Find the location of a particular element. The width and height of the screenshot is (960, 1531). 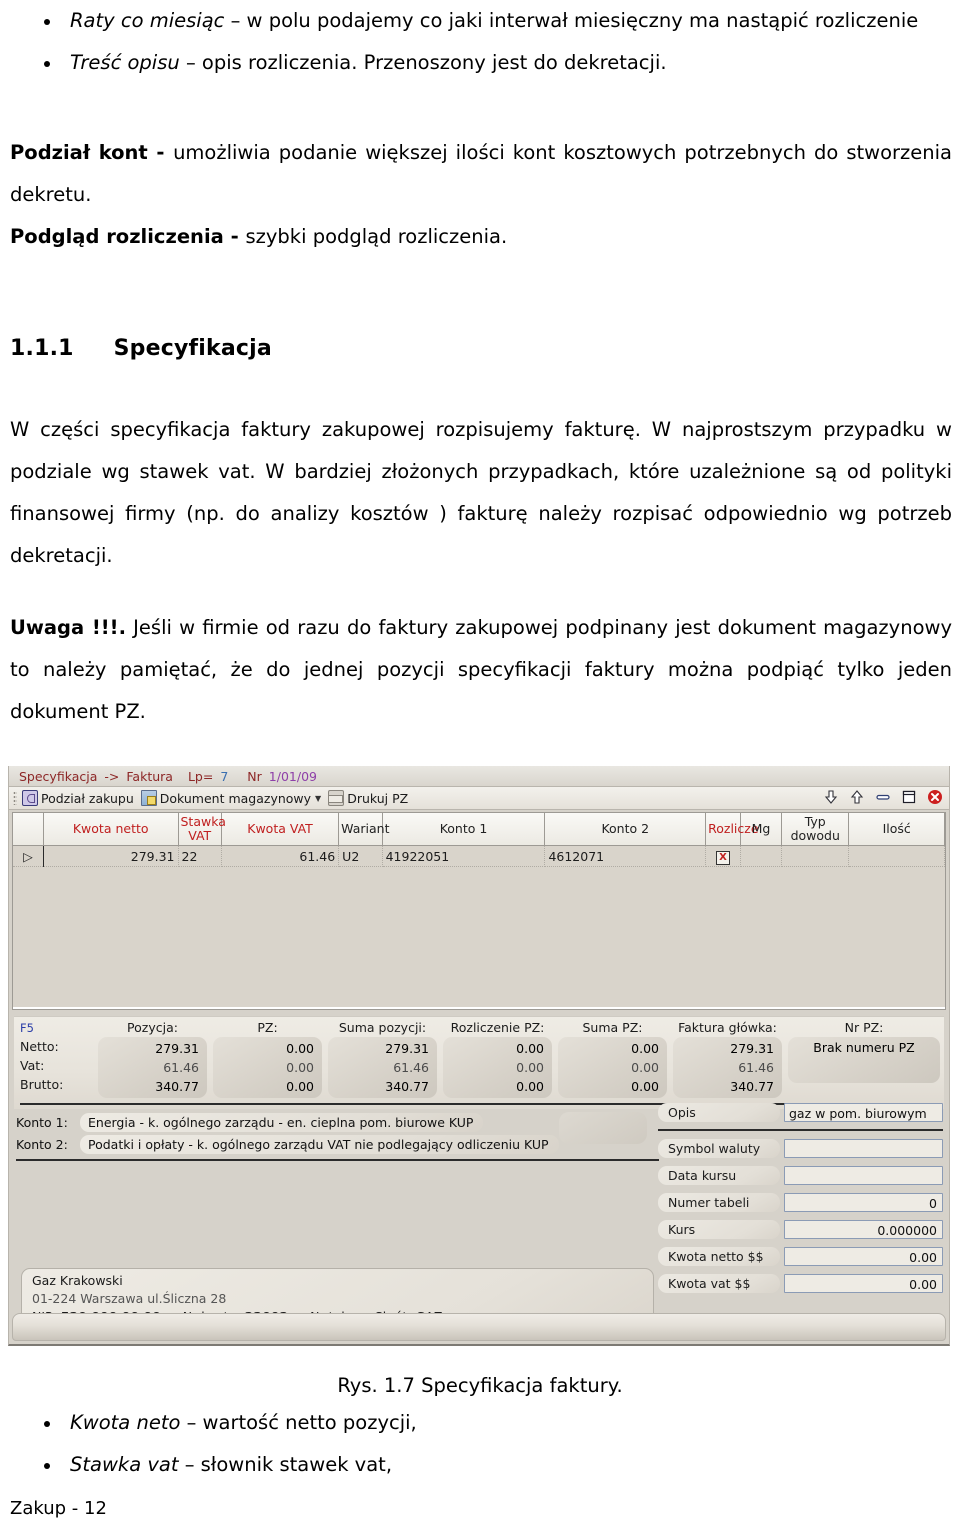

kwota-netto-waluta-input: 0.00 is located at coordinates (863, 1256).